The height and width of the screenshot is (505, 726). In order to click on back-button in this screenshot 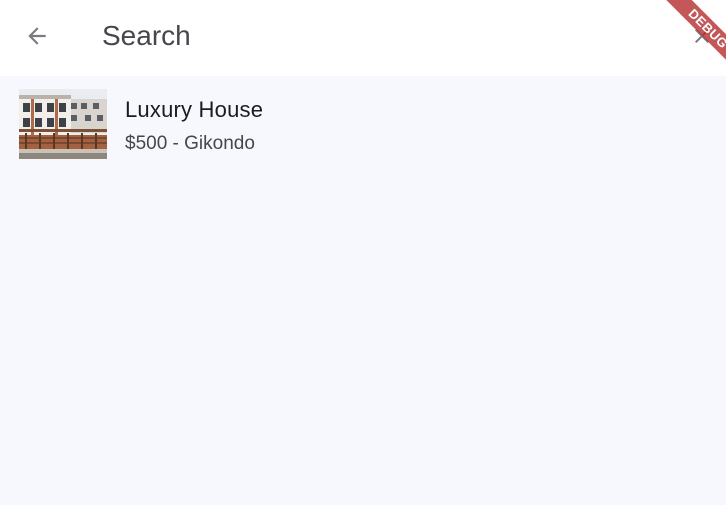, I will do `click(37, 36)`.